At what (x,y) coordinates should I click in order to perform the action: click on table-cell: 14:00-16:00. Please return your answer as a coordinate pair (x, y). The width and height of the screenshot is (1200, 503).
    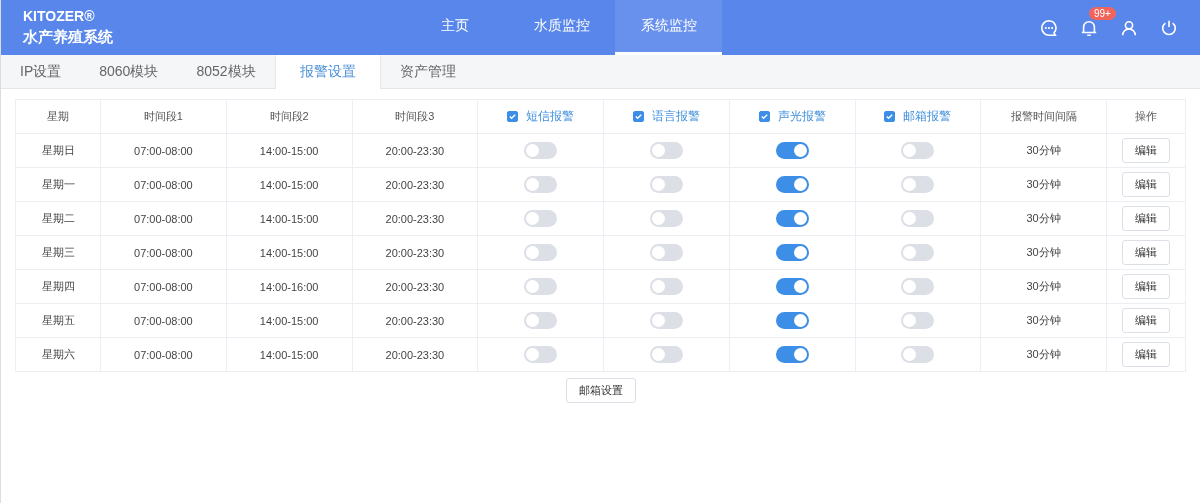
    Looking at the image, I should click on (289, 286).